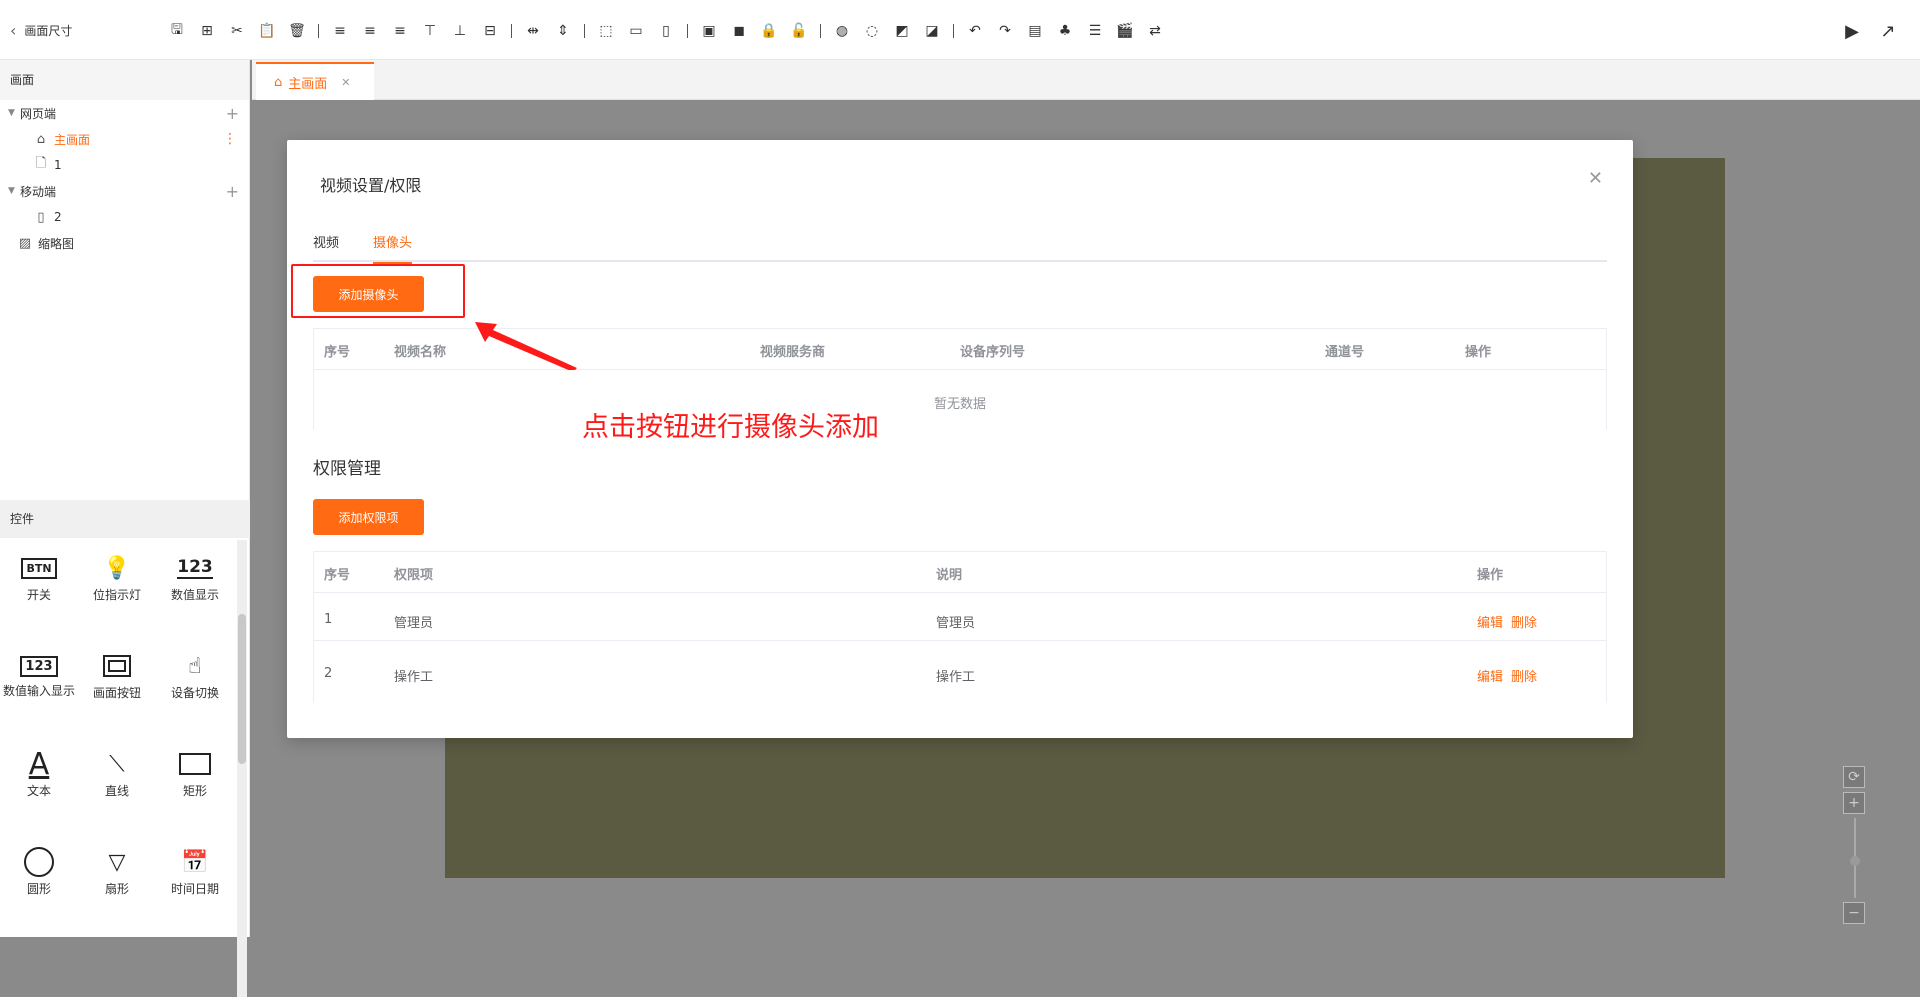 This screenshot has width=1920, height=997. Describe the element at coordinates (414, 677) in the screenshot. I see `row-item: 操作工` at that location.